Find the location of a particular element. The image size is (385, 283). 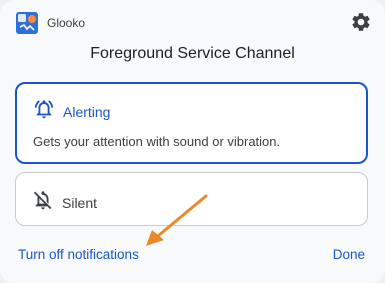

gear-icon is located at coordinates (361, 22).